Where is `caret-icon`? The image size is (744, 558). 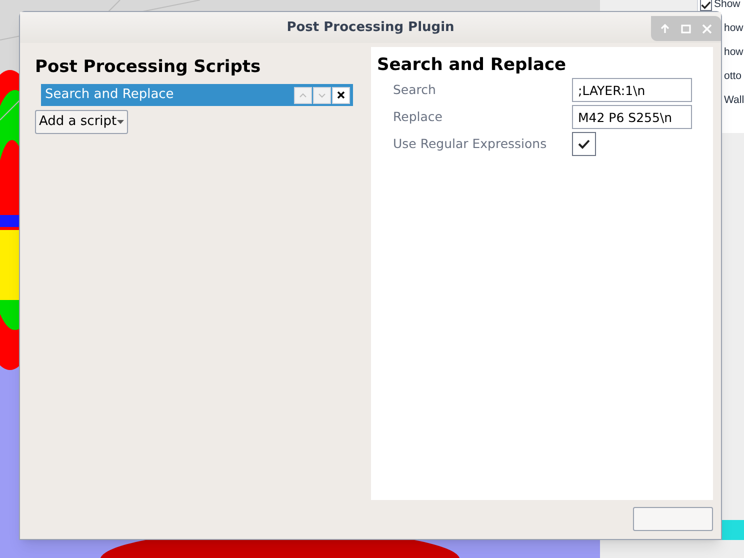 caret-icon is located at coordinates (120, 122).